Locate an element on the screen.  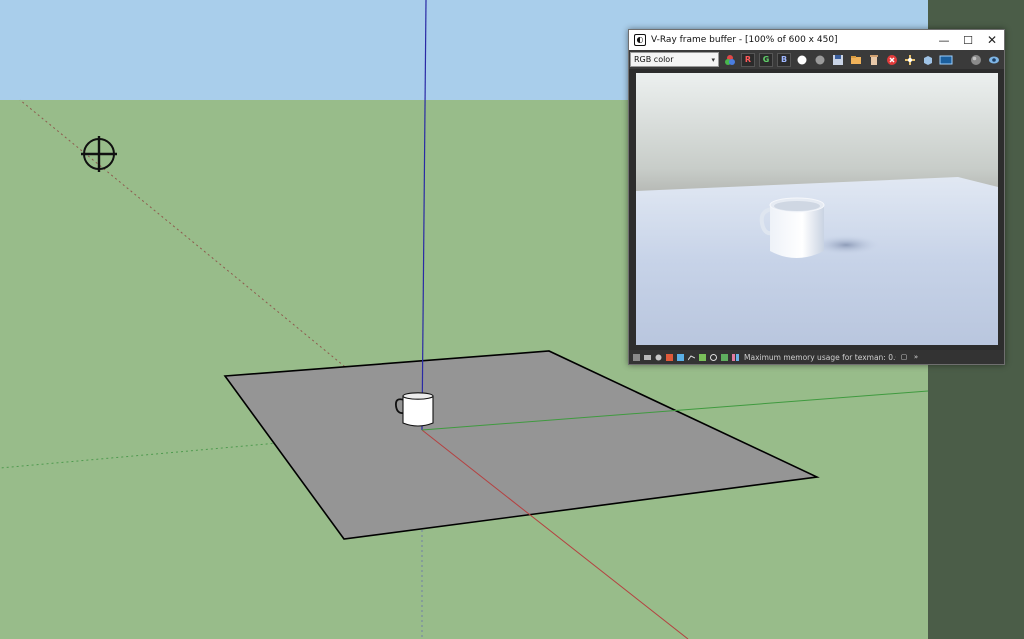
clear-icon is located at coordinates (874, 60).